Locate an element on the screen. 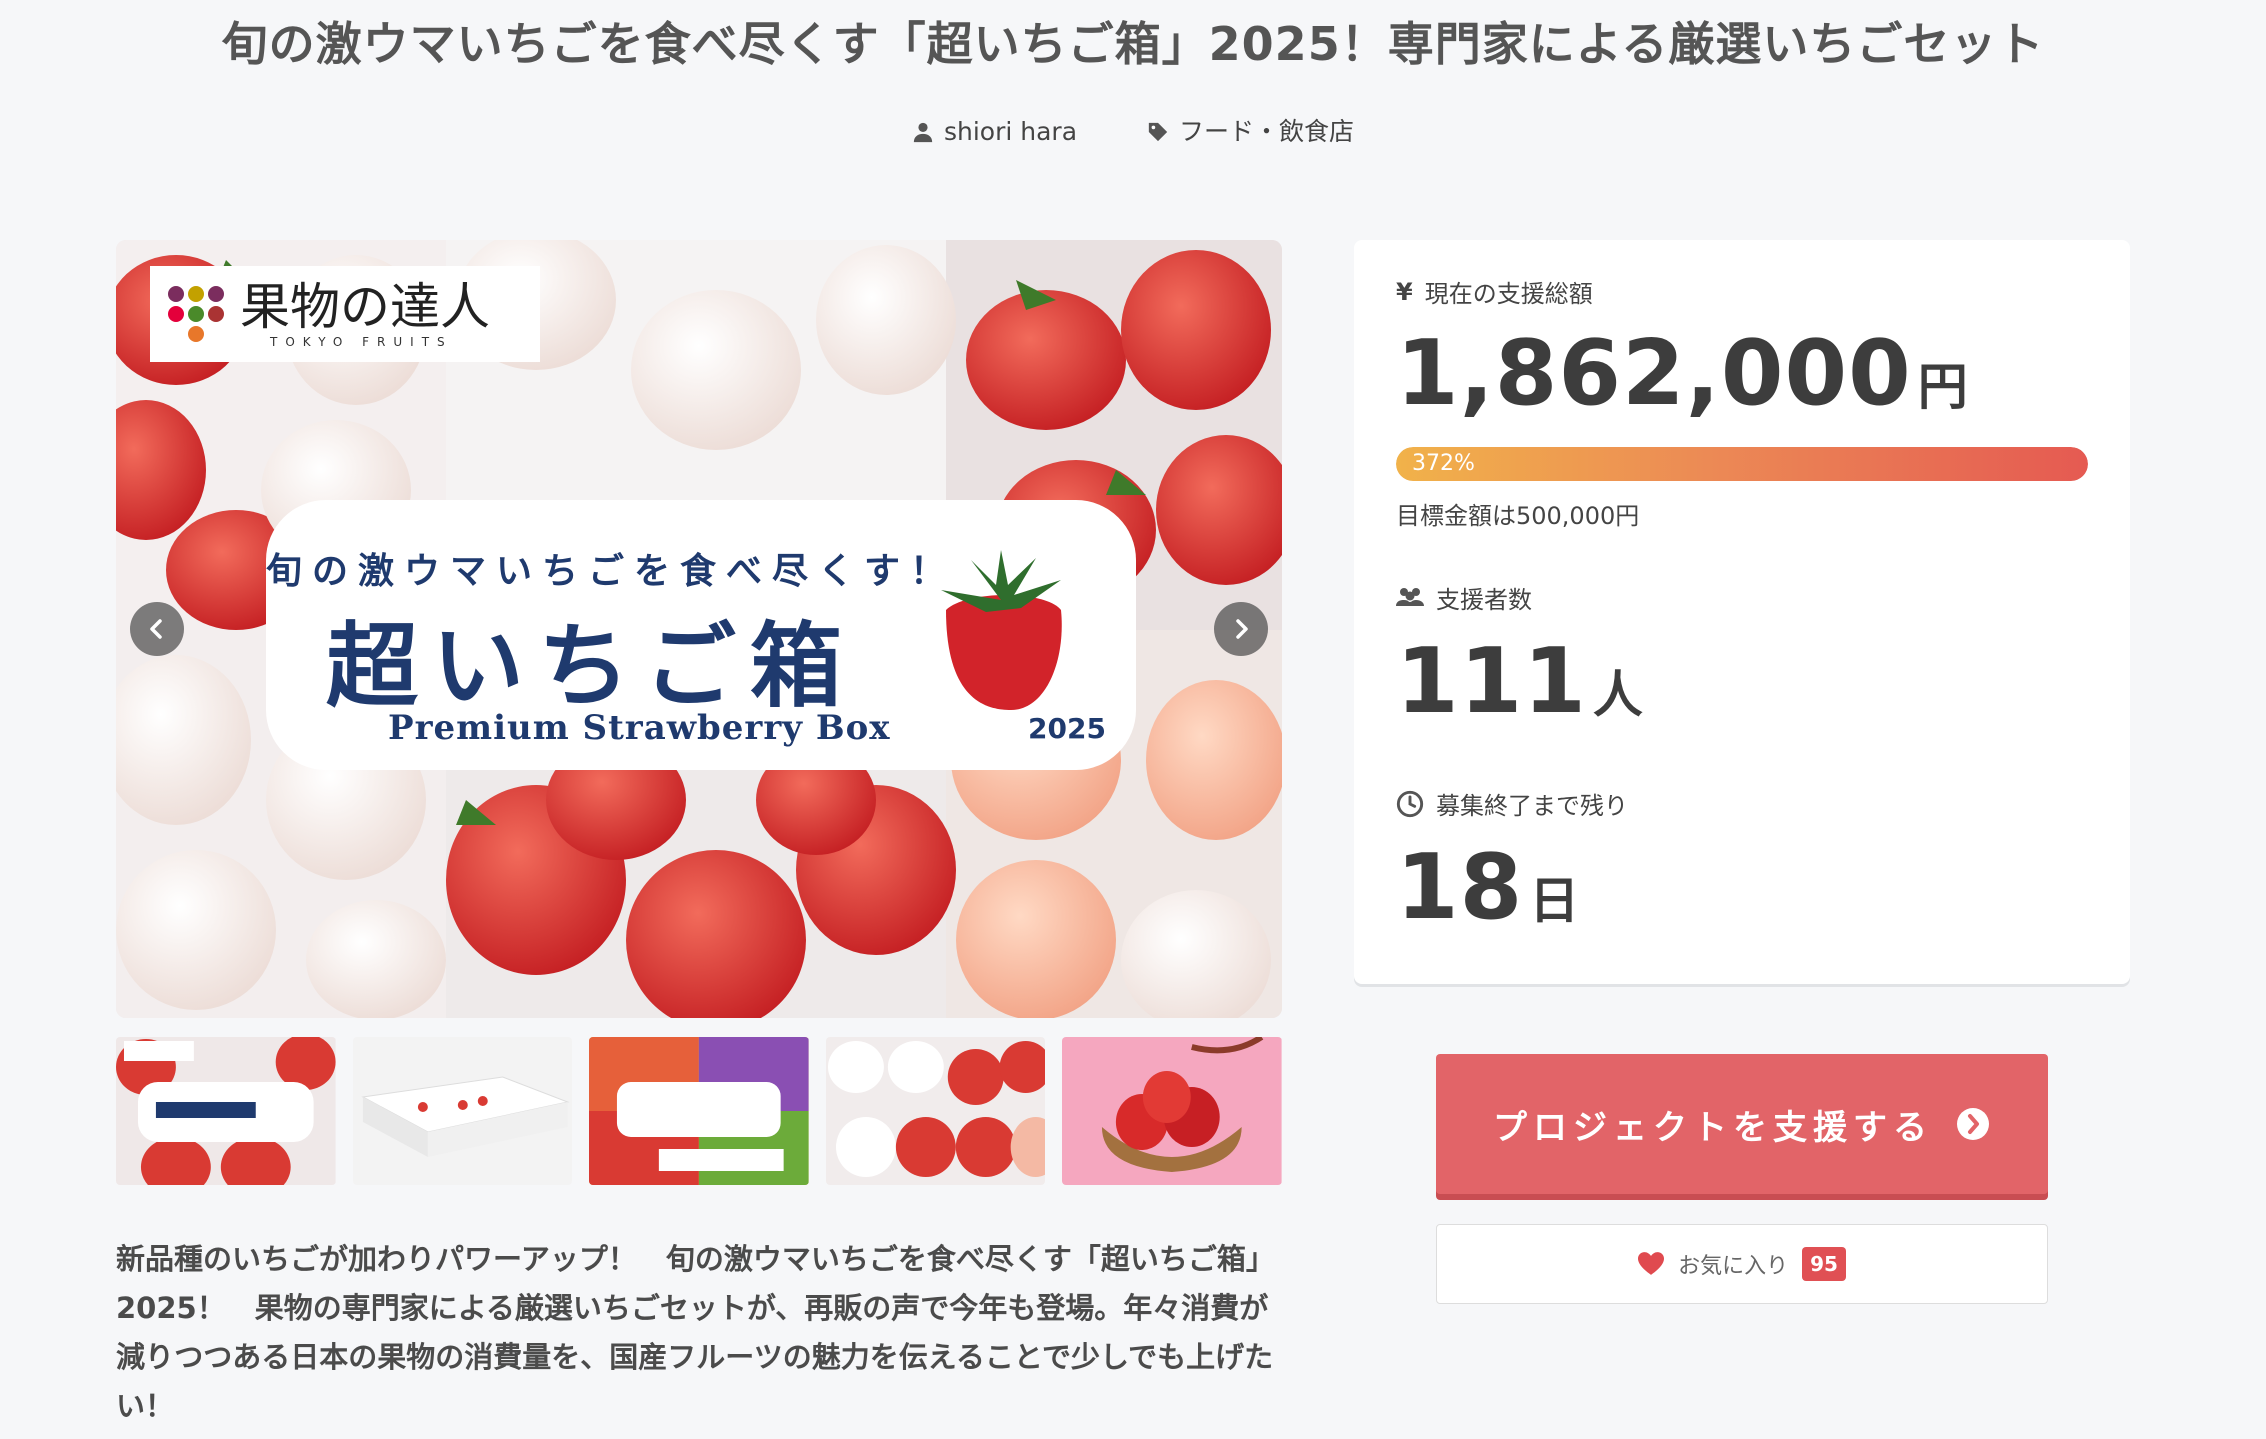 This screenshot has width=2266, height=1439. thumbnail-strip is located at coordinates (699, 1111).